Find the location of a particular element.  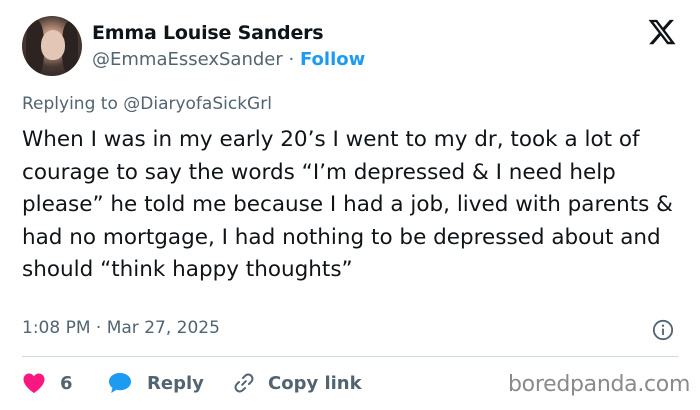

like-button: 6 is located at coordinates (47, 383).